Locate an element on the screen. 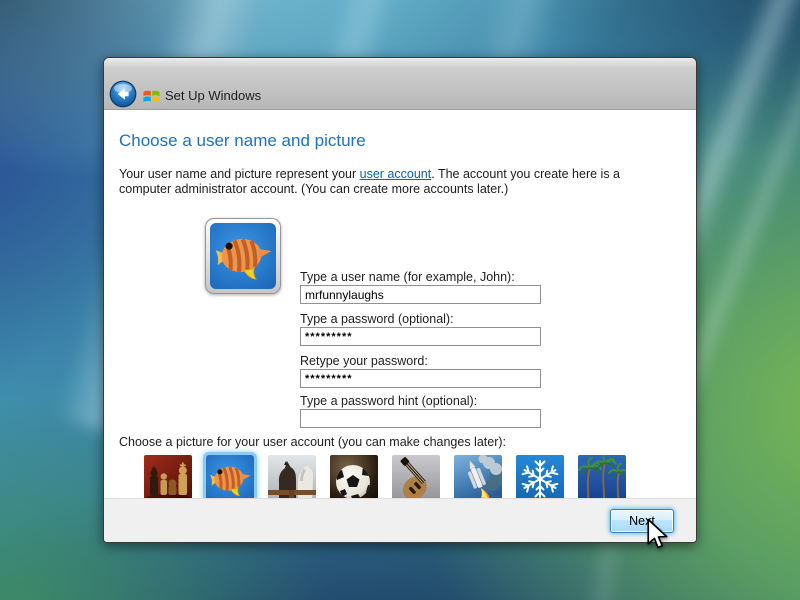 The image size is (800, 600). next-button: Next is located at coordinates (642, 521).